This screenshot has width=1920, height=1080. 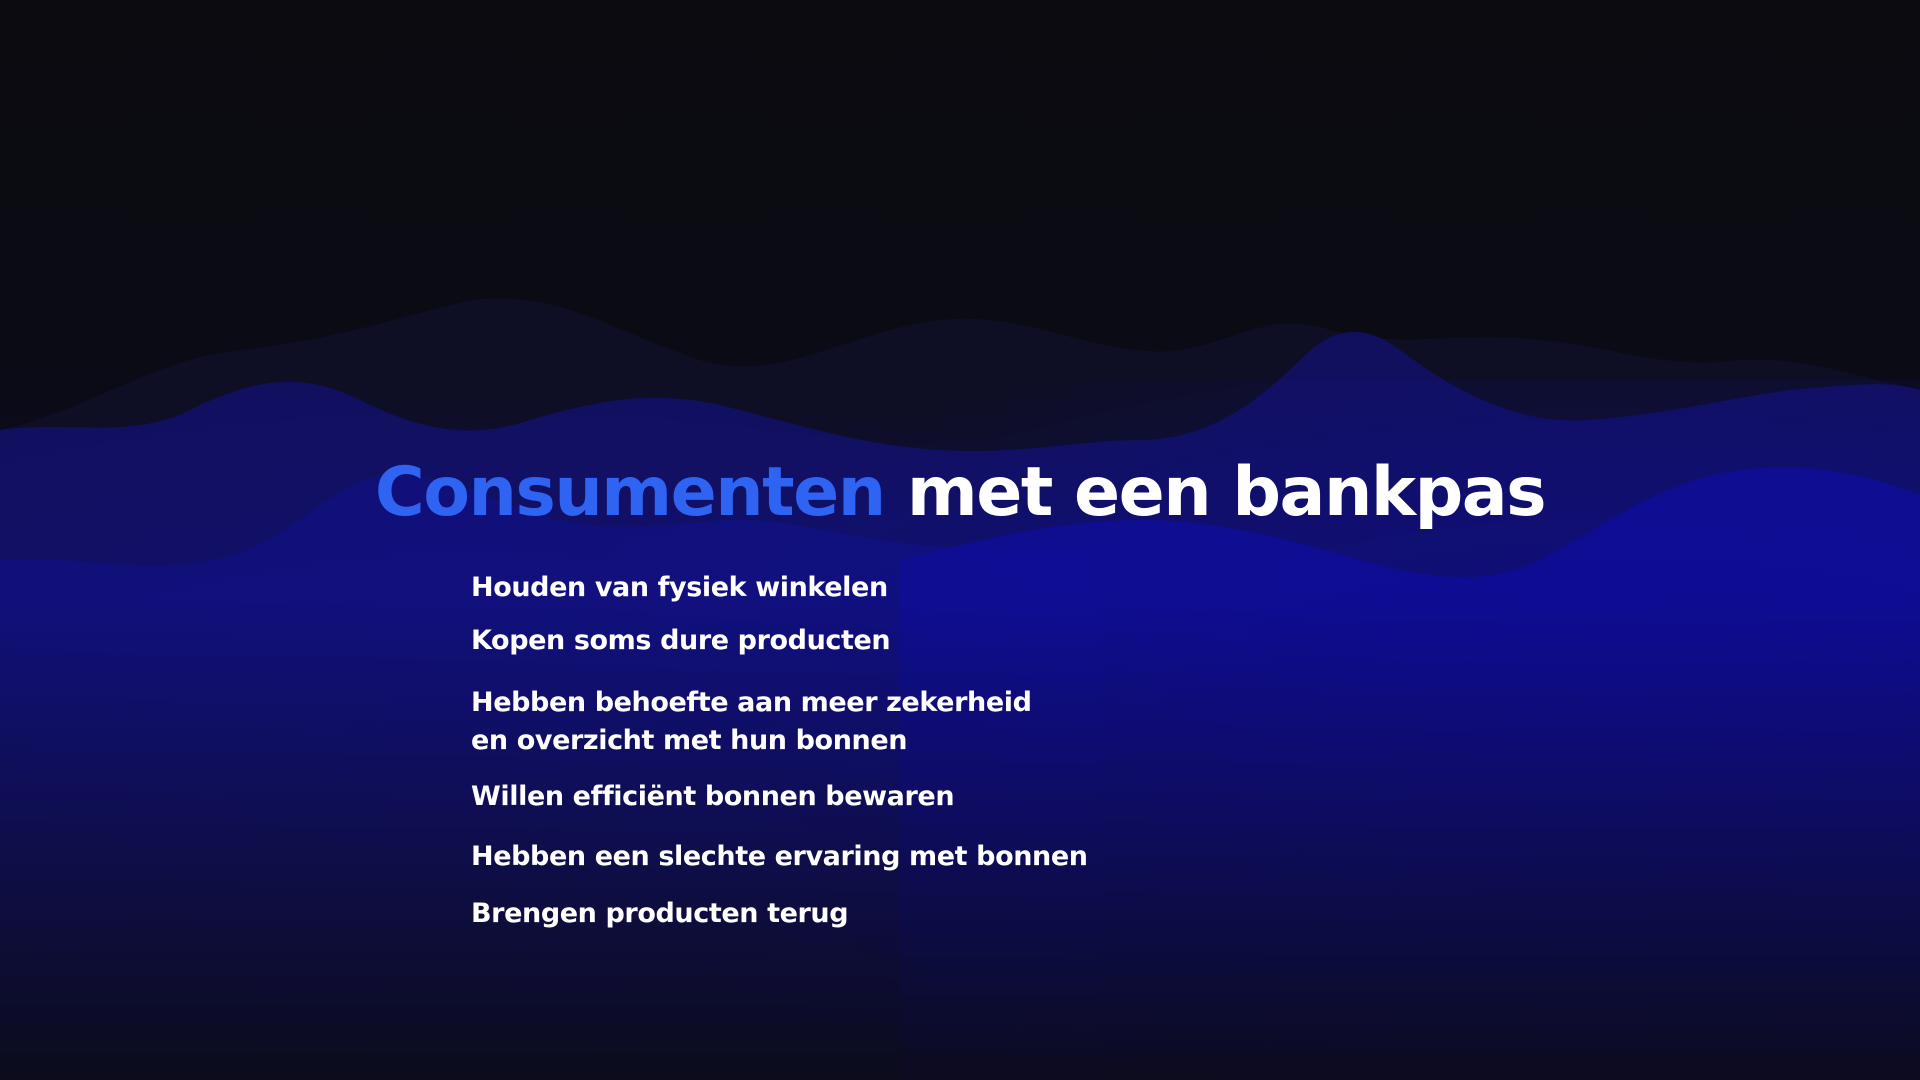 I want to click on list-item-line: Hebben behoefte aan meer zekerheid, so click(x=751, y=702).